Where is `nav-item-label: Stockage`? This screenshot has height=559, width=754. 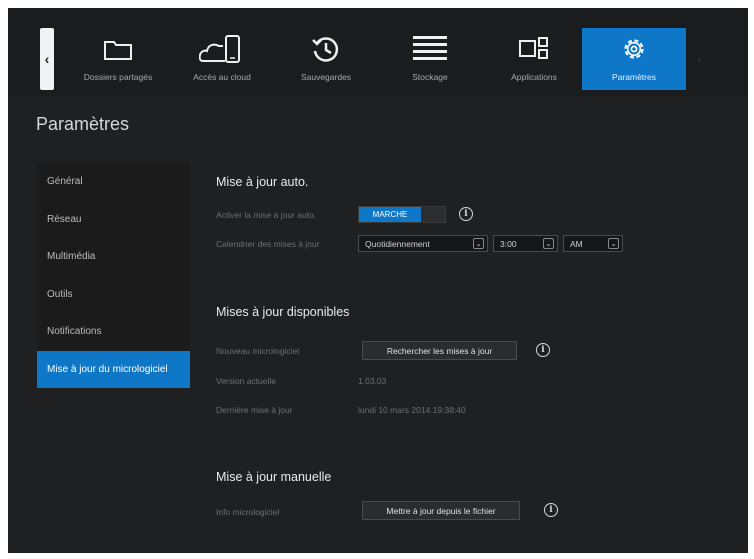 nav-item-label: Stockage is located at coordinates (430, 77).